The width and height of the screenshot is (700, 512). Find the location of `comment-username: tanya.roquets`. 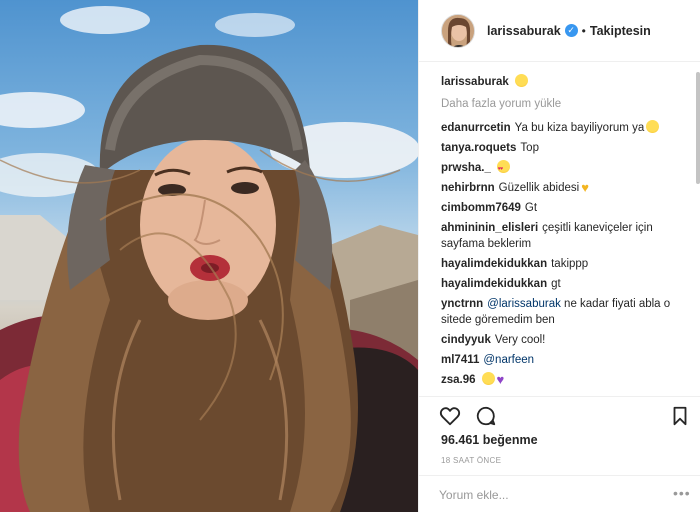

comment-username: tanya.roquets is located at coordinates (478, 148).